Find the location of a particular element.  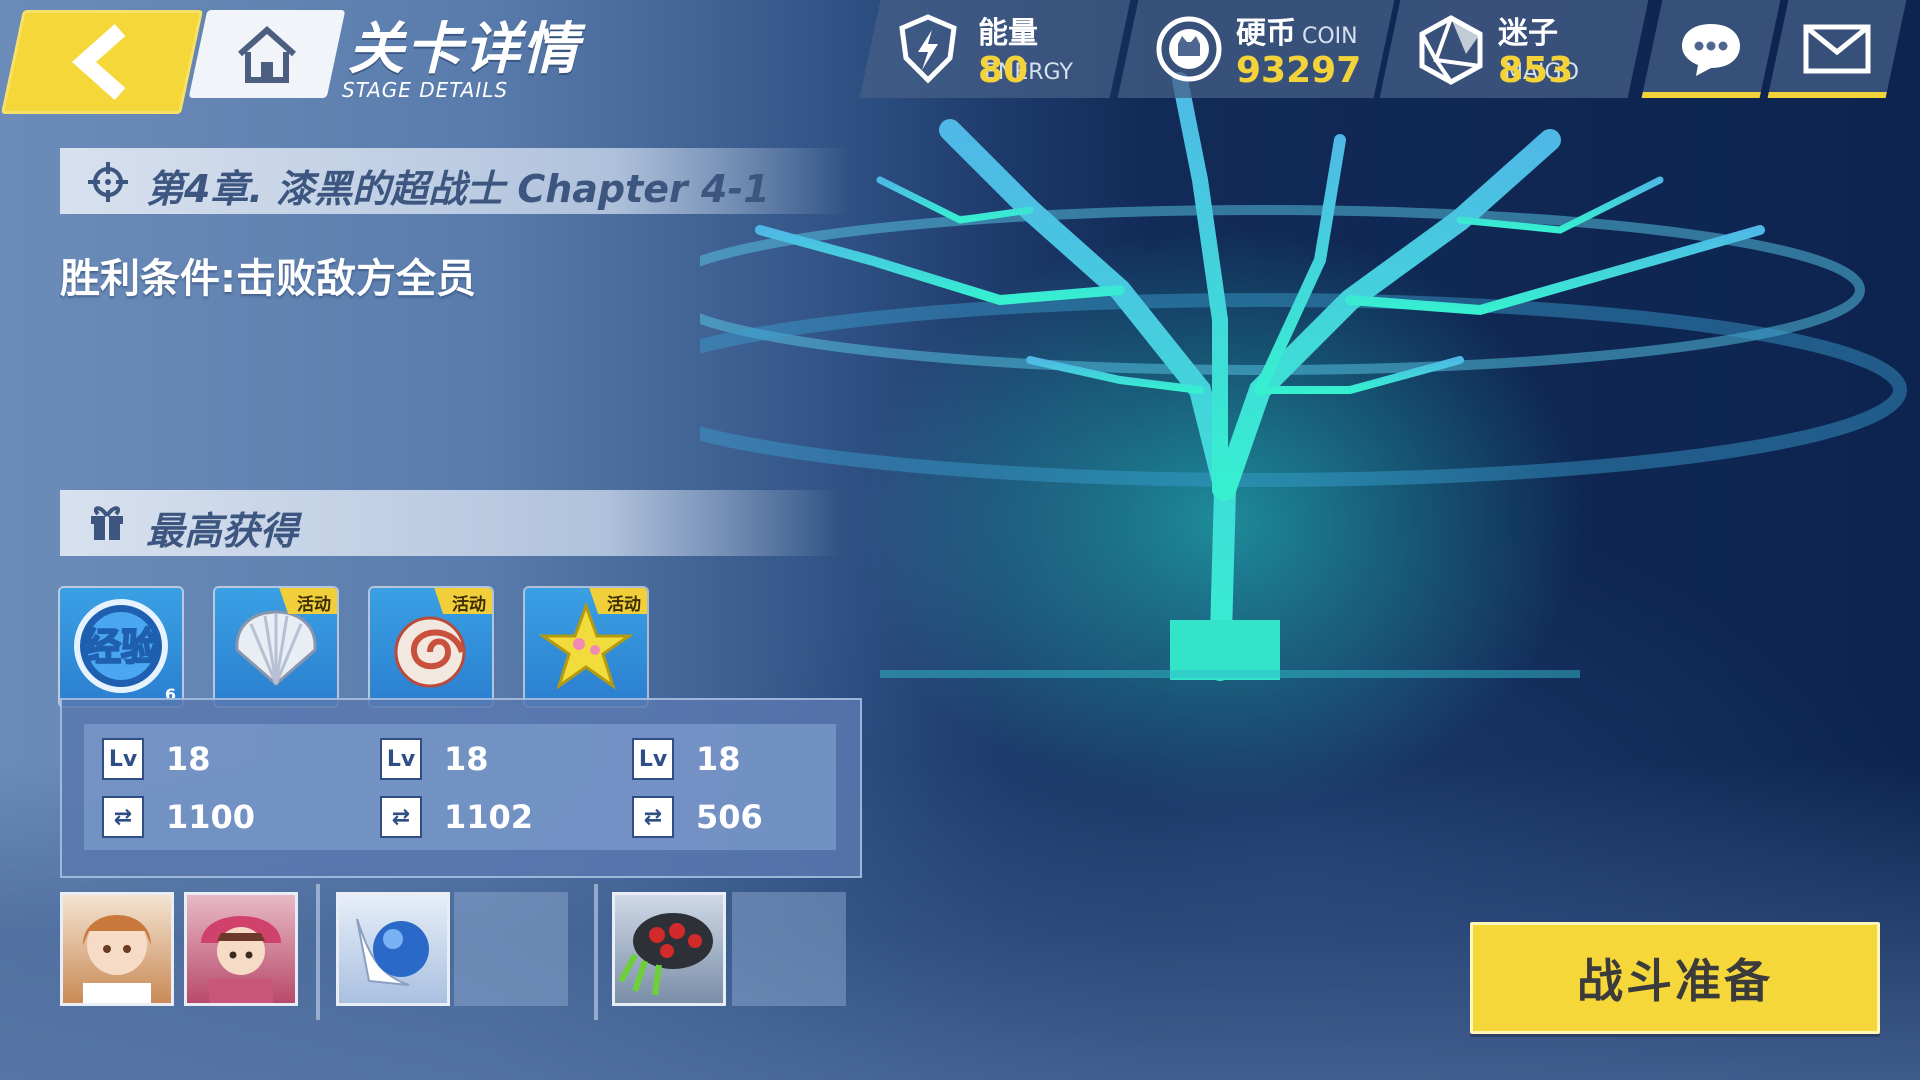

power-value: 1102 is located at coordinates (489, 817).